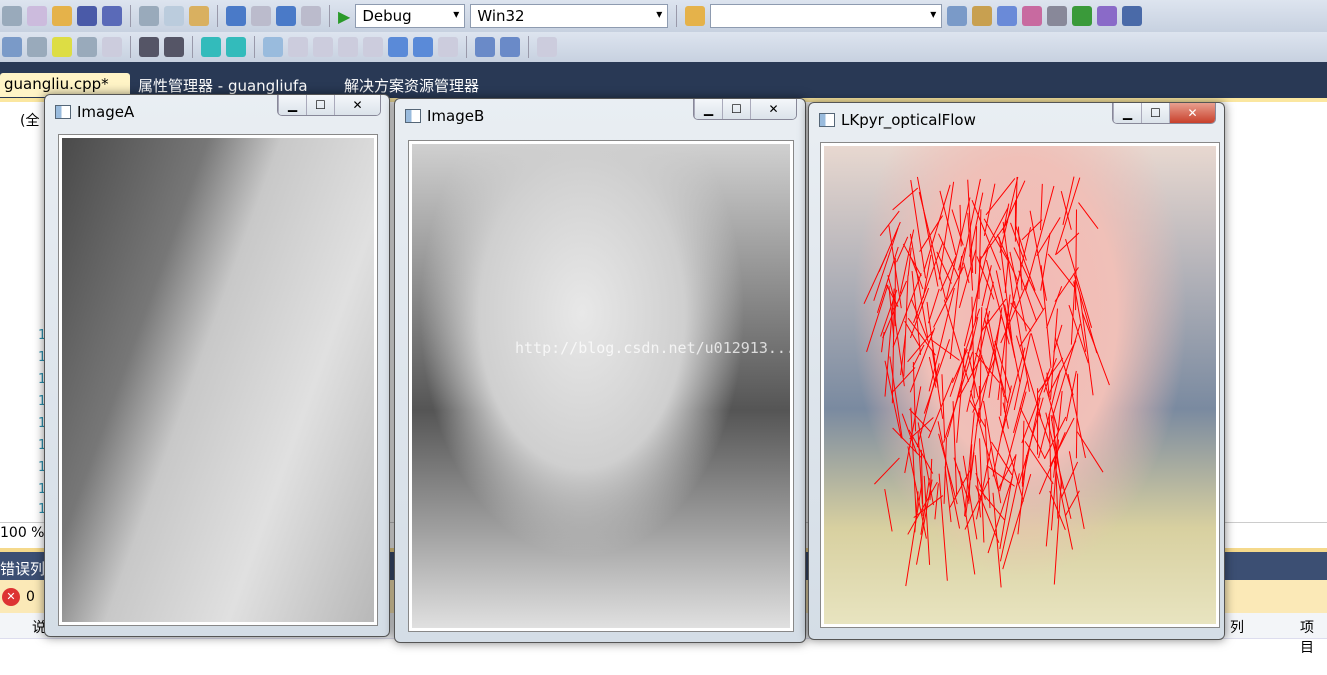 The image size is (1327, 675). What do you see at coordinates (423, 47) in the screenshot?
I see `bookmark-doc-next-icon` at bounding box center [423, 47].